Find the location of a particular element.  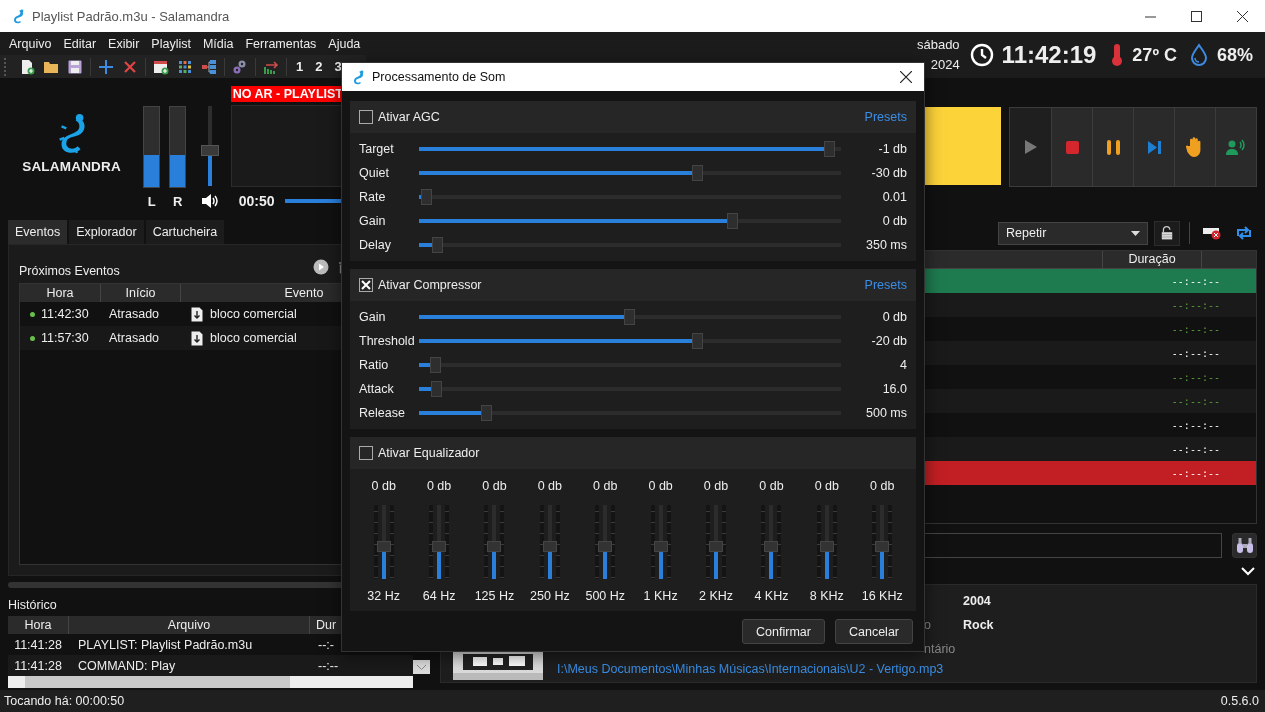

band-label: 2 KHz is located at coordinates (716, 596).